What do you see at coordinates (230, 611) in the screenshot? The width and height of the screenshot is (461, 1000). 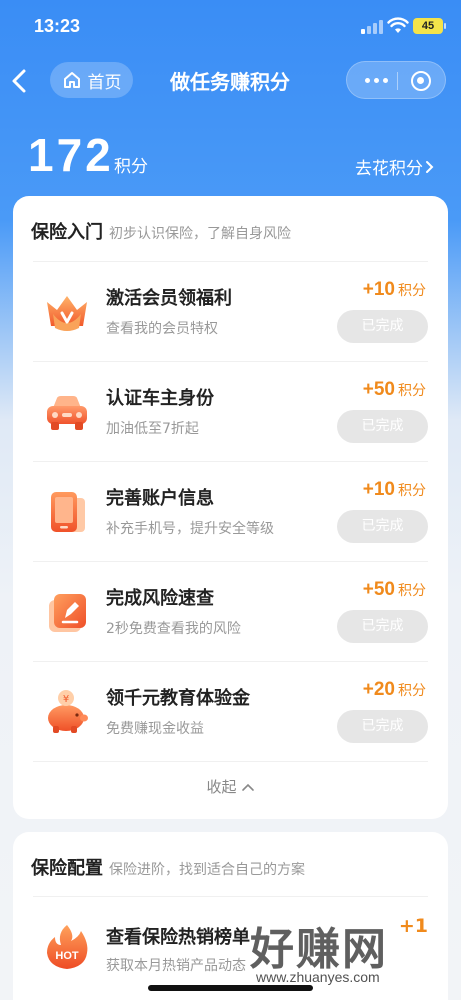 I see `task-item: 完成风险速查 2秒免费查看我的风险 +50 积分 已完成` at bounding box center [230, 611].